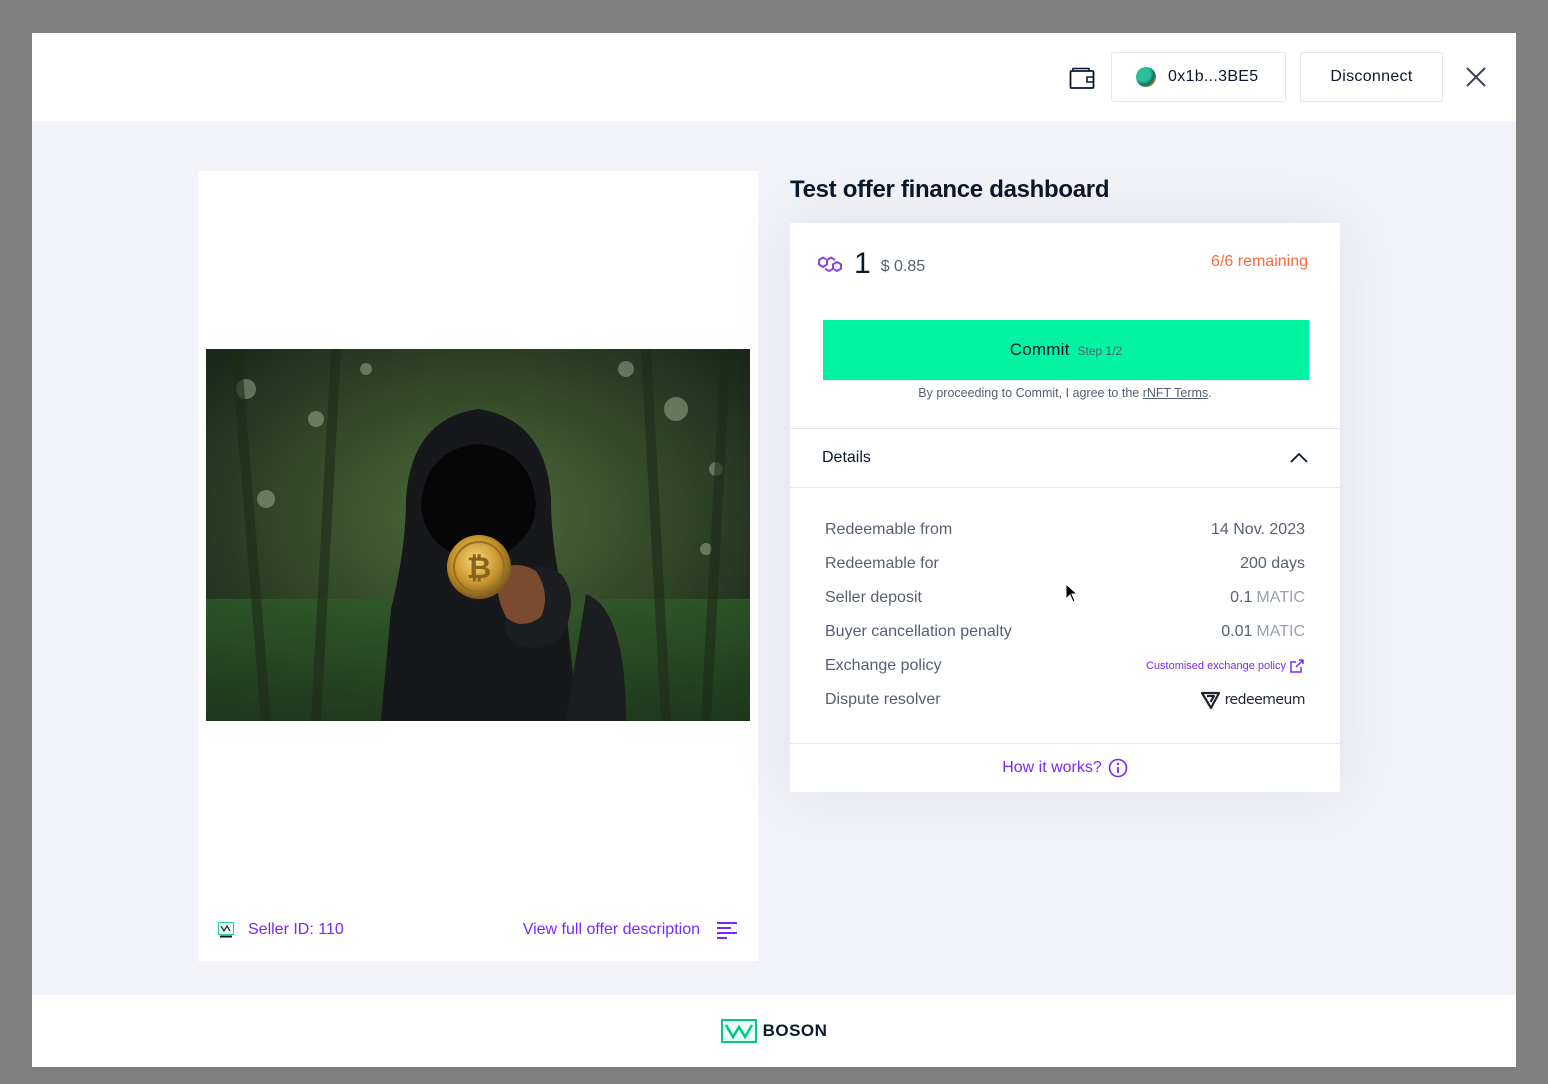 Image resolution: width=1548 pixels, height=1084 pixels. I want to click on footer: BOSON, so click(774, 1031).